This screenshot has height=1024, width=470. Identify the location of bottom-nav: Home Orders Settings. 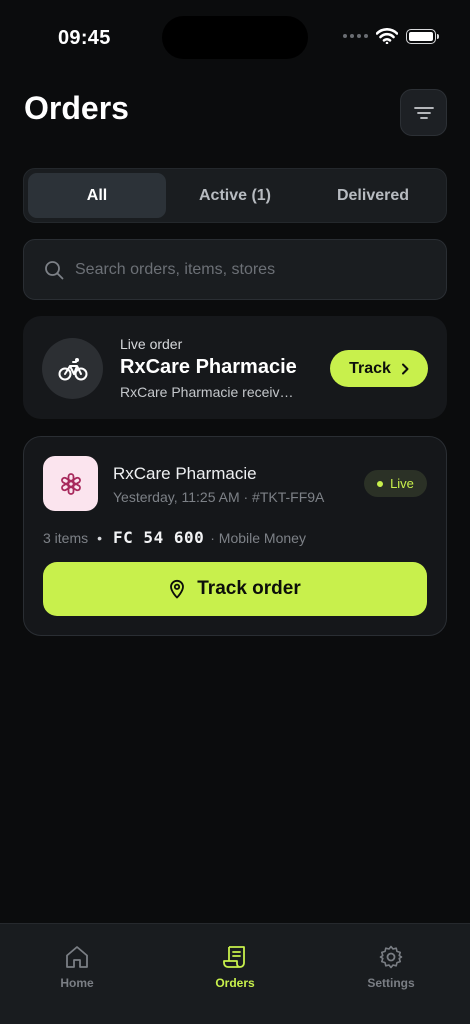
(235, 973).